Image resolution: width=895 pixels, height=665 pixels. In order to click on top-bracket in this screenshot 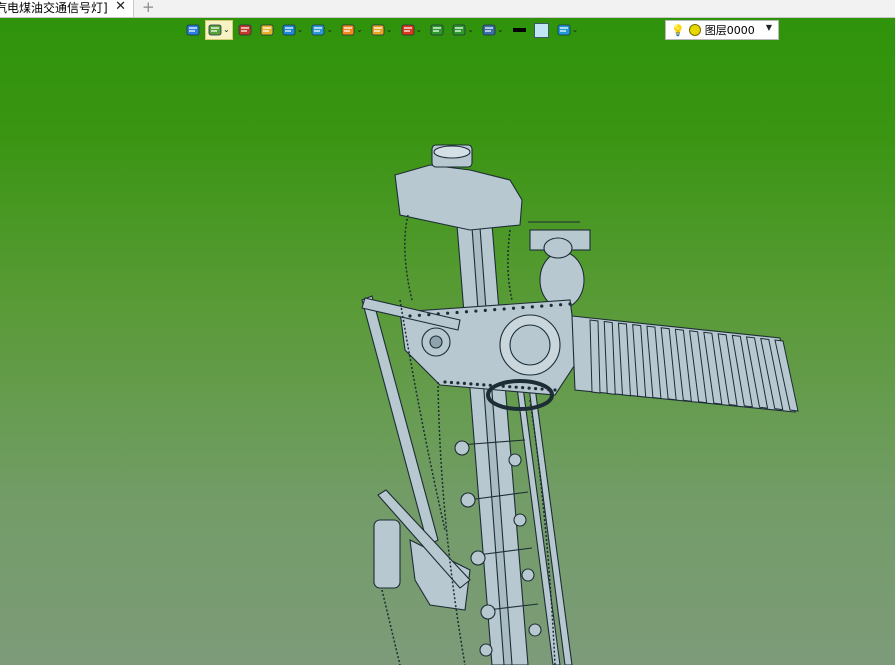, I will do `click(458, 197)`.